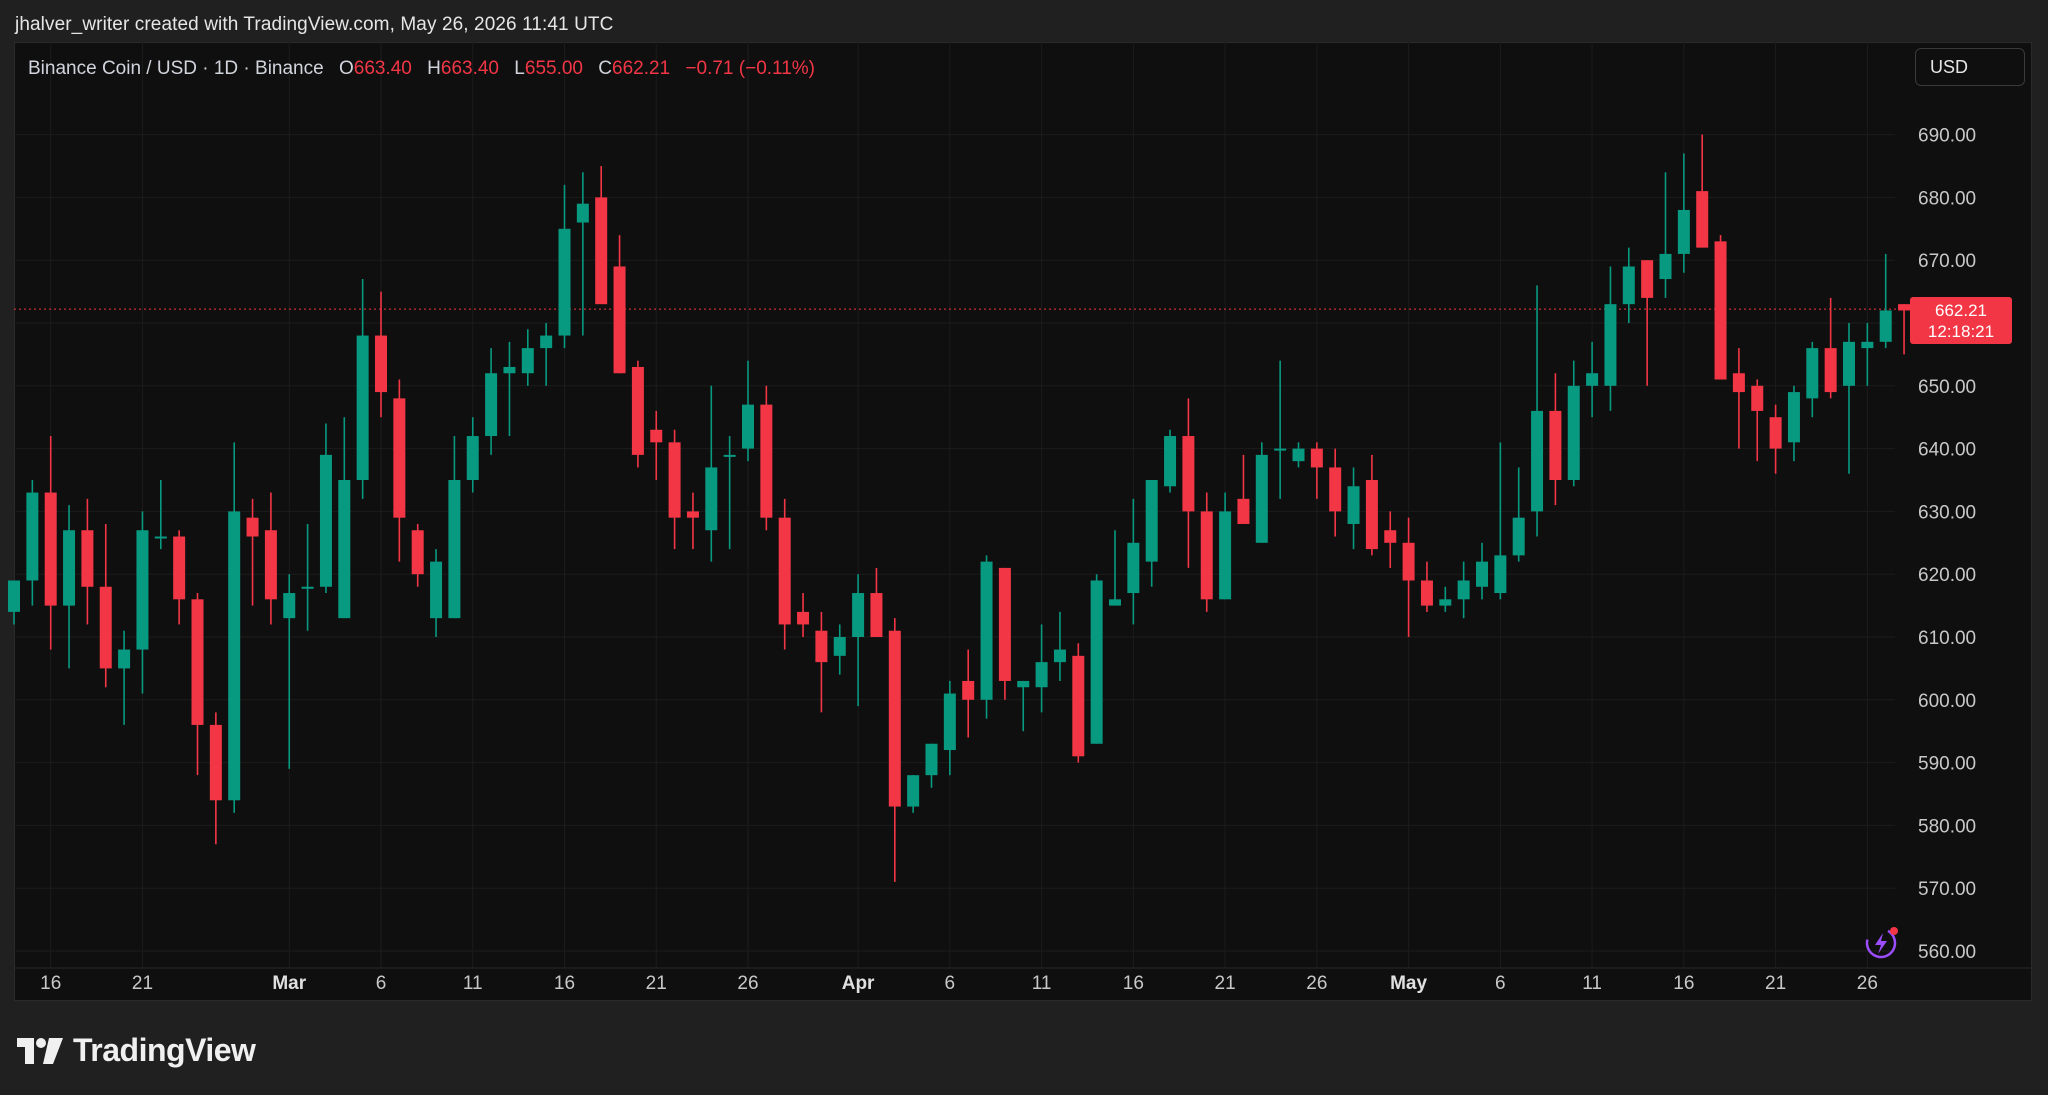 The image size is (2048, 1095). I want to click on y-tick-label: 620.00, so click(1947, 575).